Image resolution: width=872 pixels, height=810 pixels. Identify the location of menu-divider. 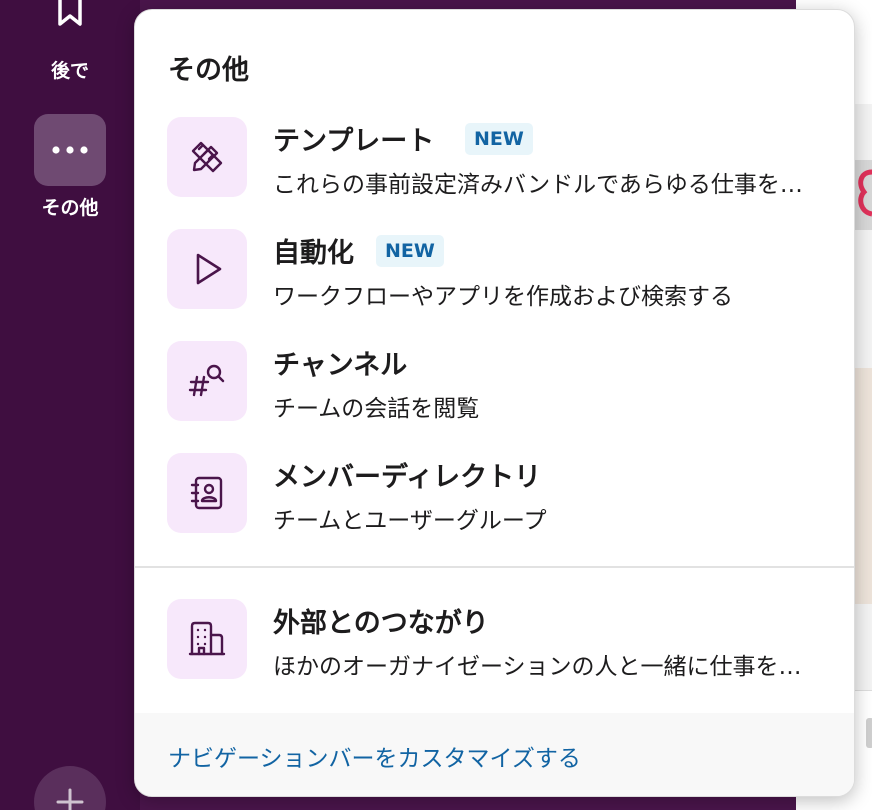
(494, 567).